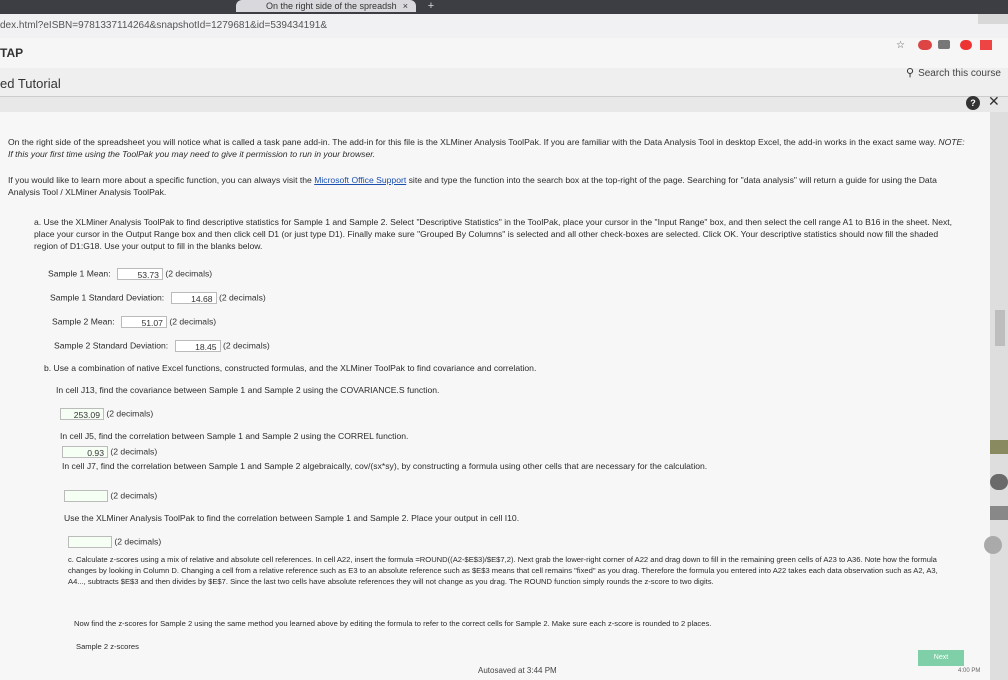 The width and height of the screenshot is (1008, 680). I want to click on scrollbar-thumb, so click(1000, 328).